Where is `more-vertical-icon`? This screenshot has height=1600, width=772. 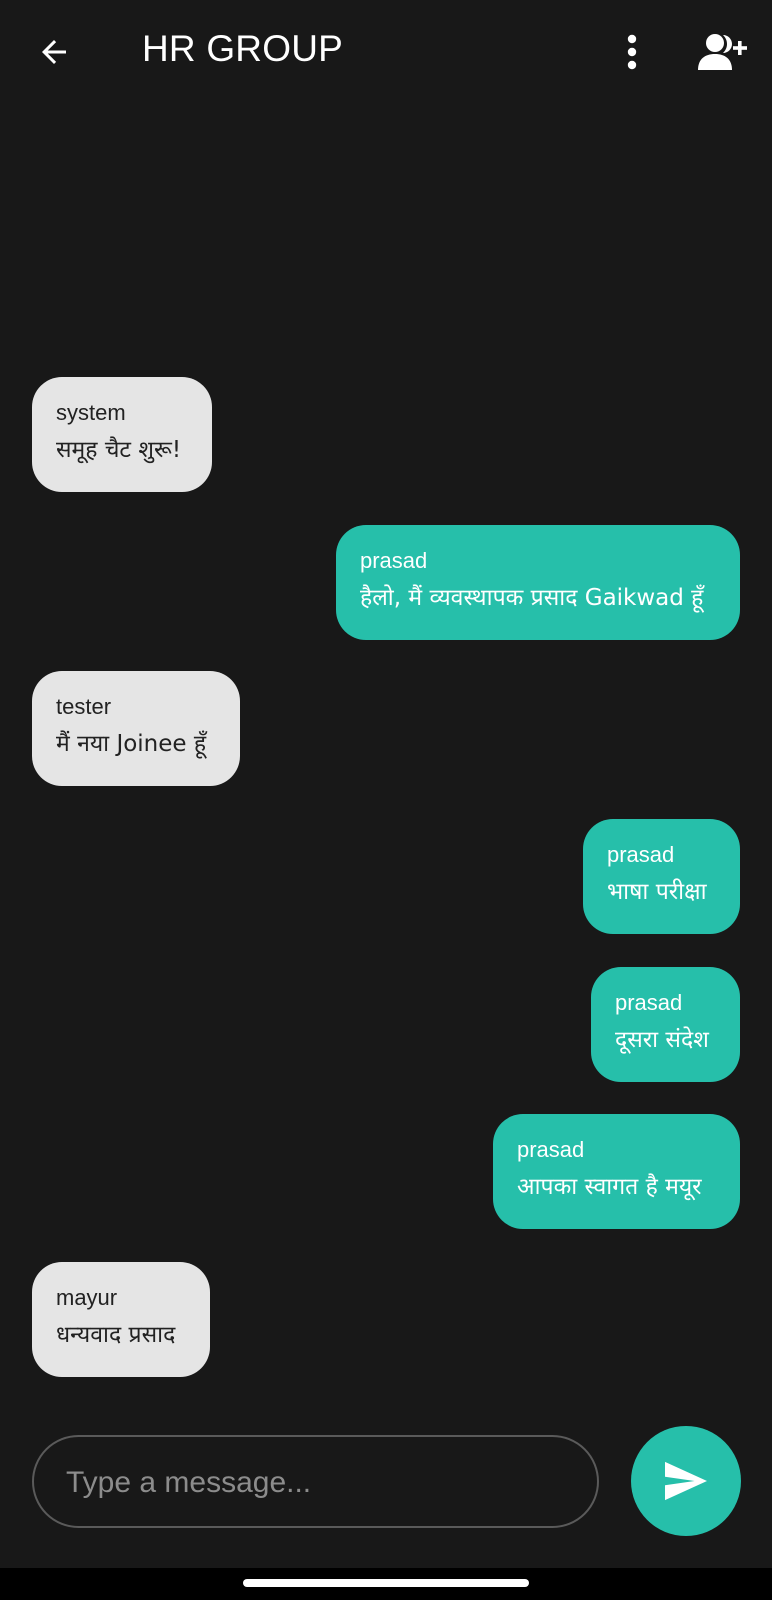 more-vertical-icon is located at coordinates (632, 52).